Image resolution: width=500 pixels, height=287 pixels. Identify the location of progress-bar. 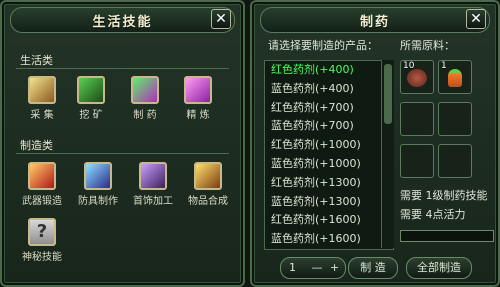
(447, 236).